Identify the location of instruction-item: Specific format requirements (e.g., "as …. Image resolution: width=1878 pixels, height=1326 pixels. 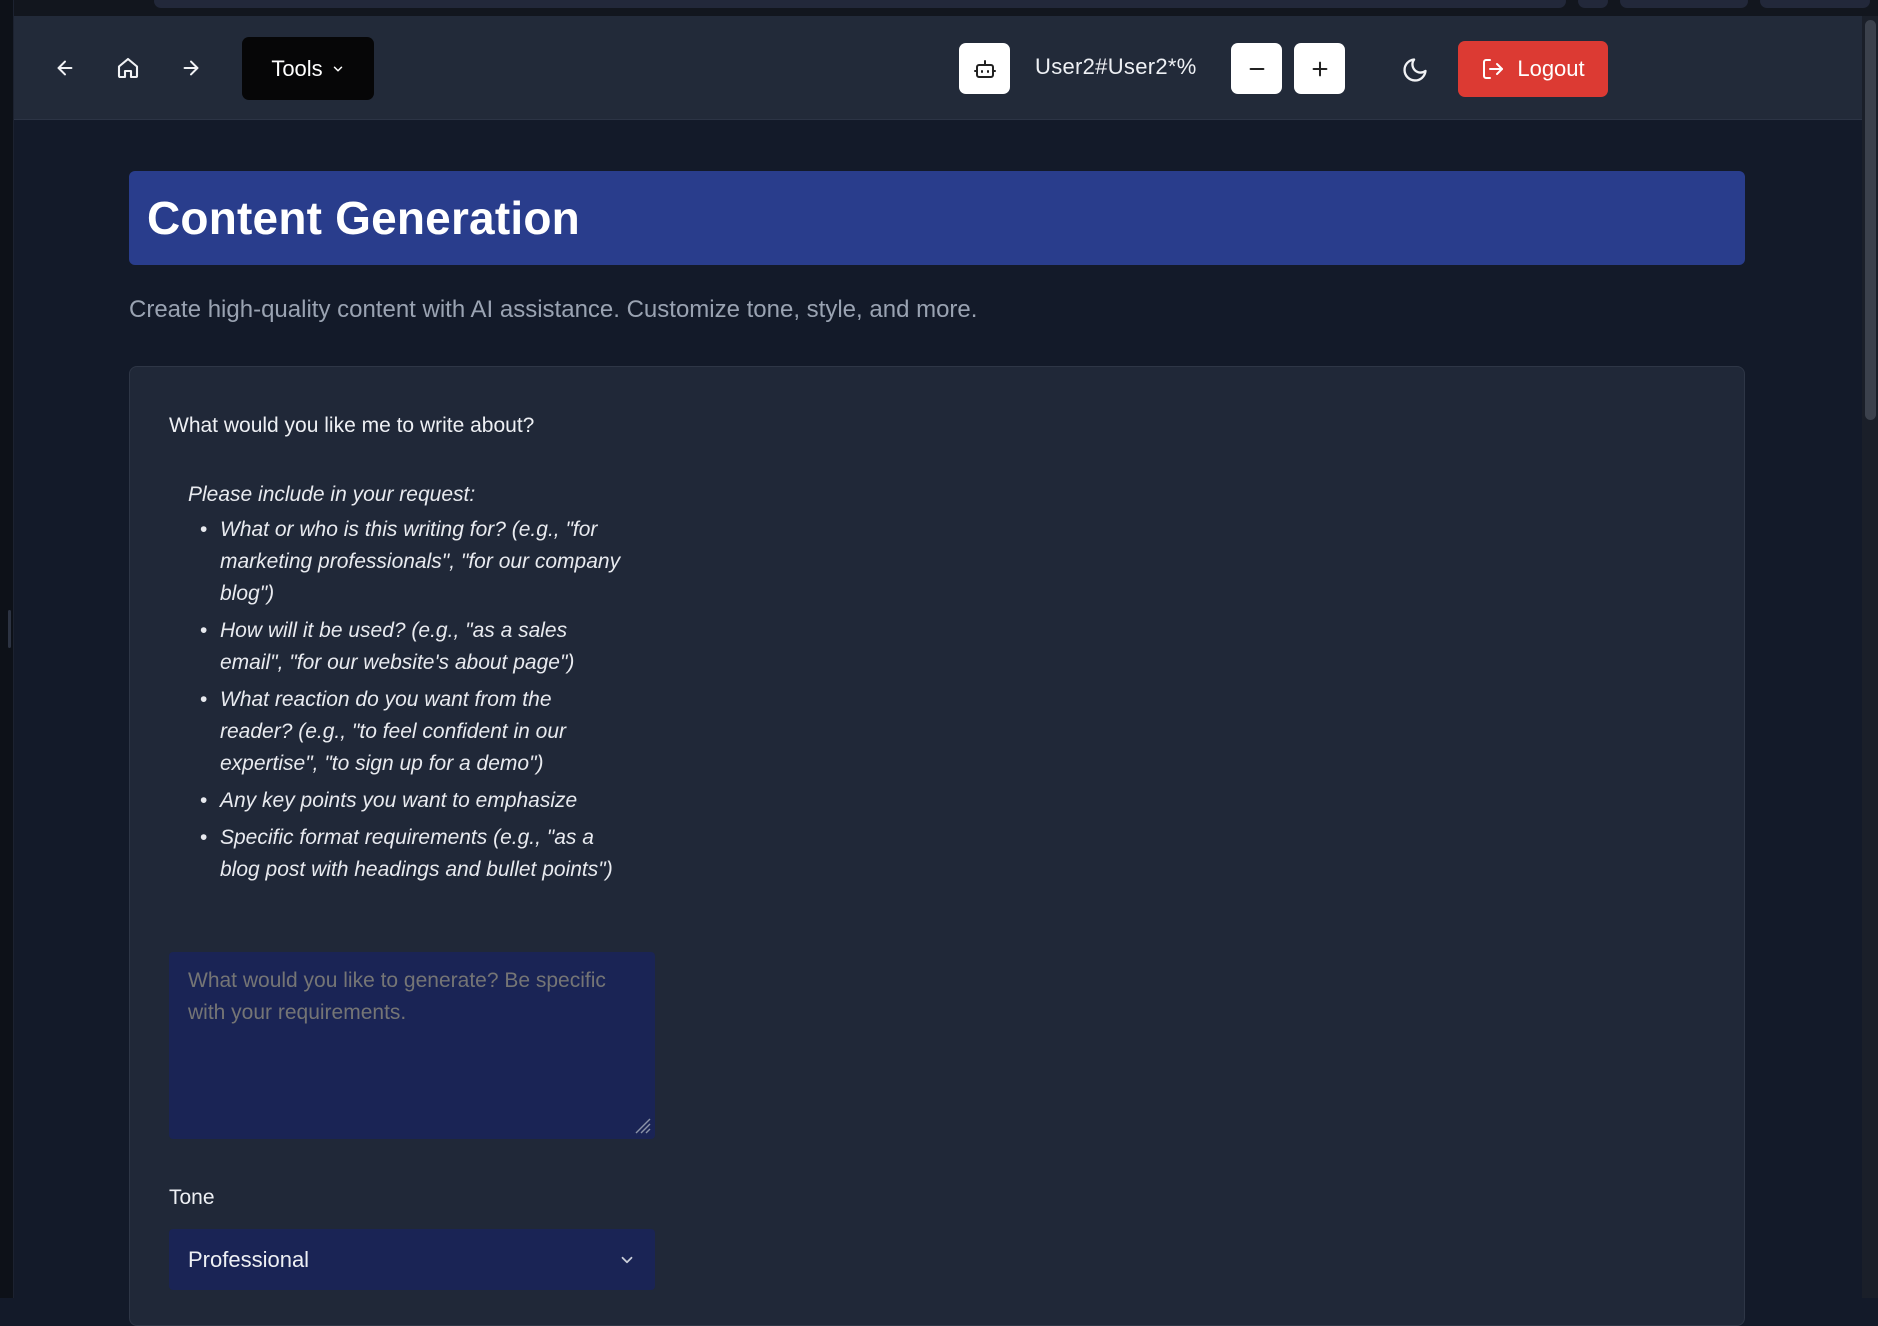
(408, 854).